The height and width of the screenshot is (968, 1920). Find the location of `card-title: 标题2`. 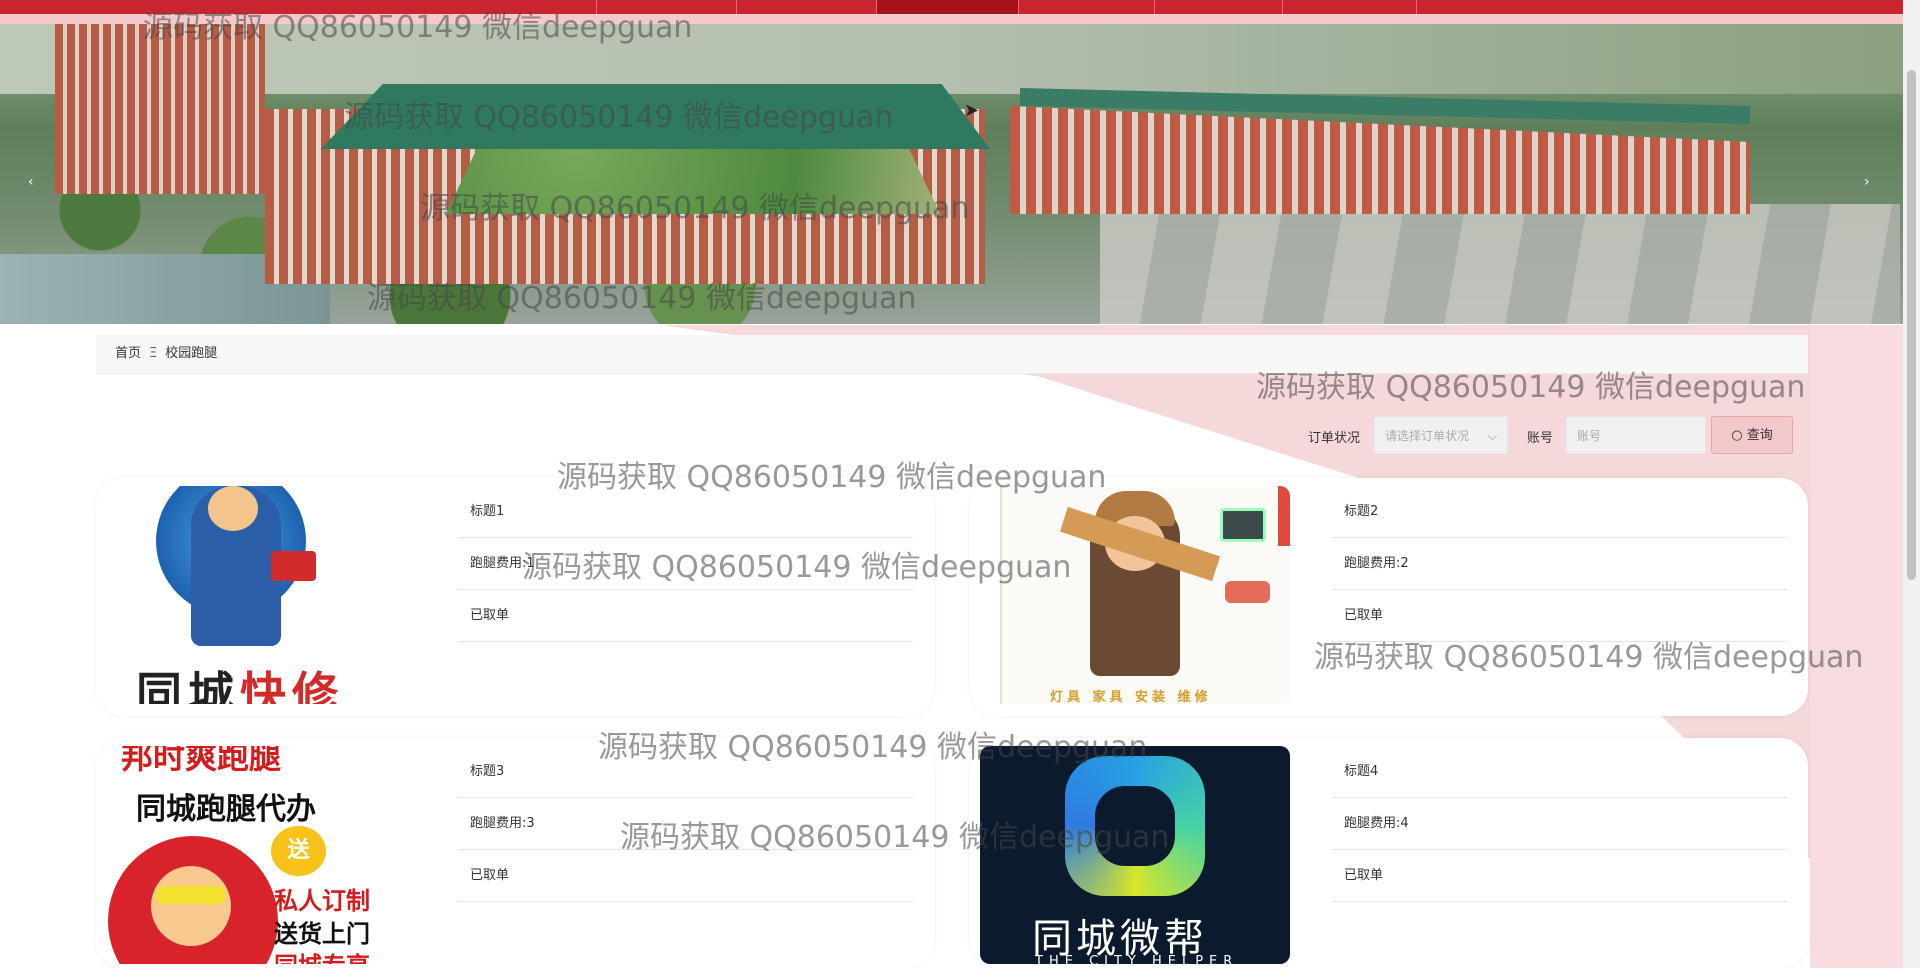

card-title: 标题2 is located at coordinates (1559, 512).